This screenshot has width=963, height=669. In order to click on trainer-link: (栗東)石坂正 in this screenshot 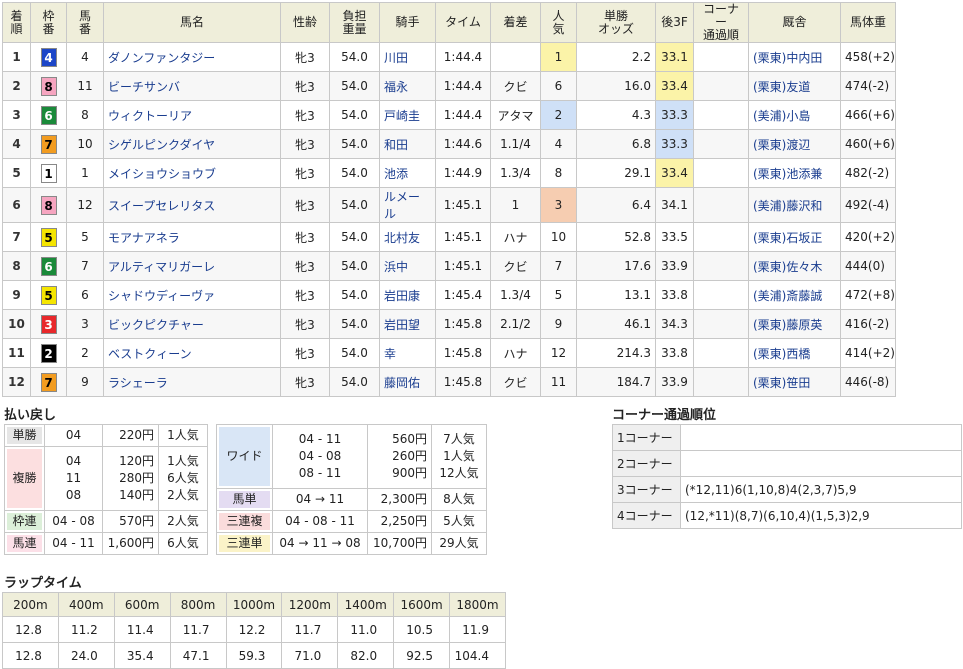, I will do `click(794, 237)`.